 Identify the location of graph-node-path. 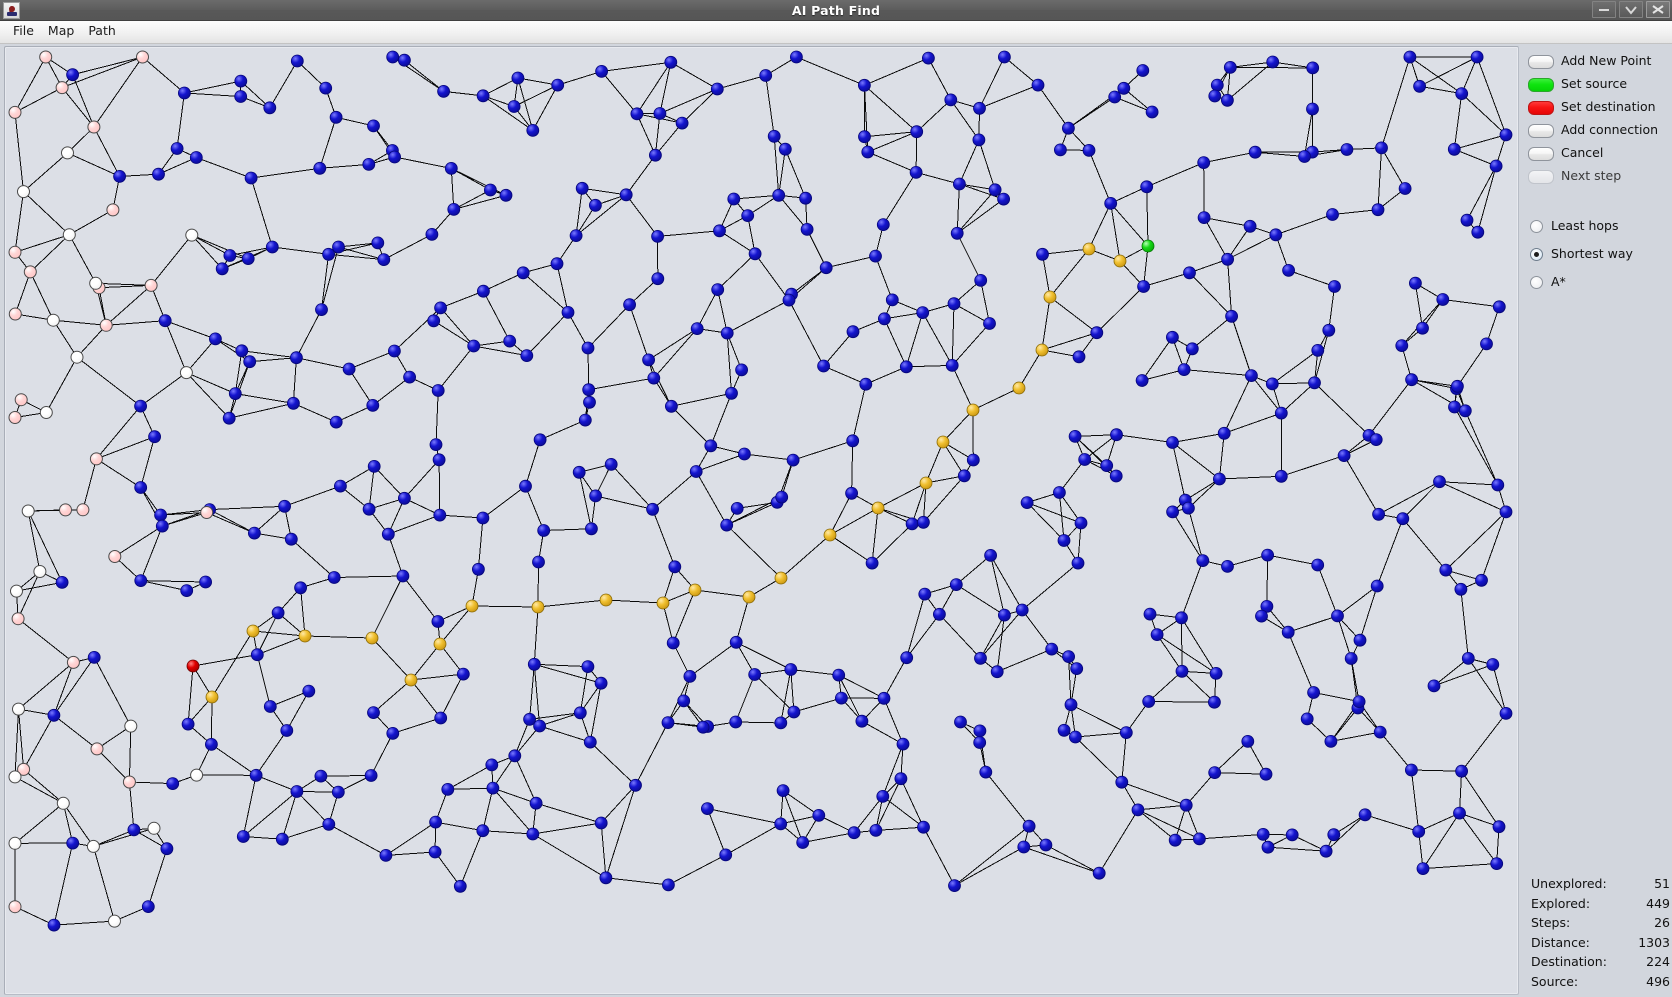
(606, 600).